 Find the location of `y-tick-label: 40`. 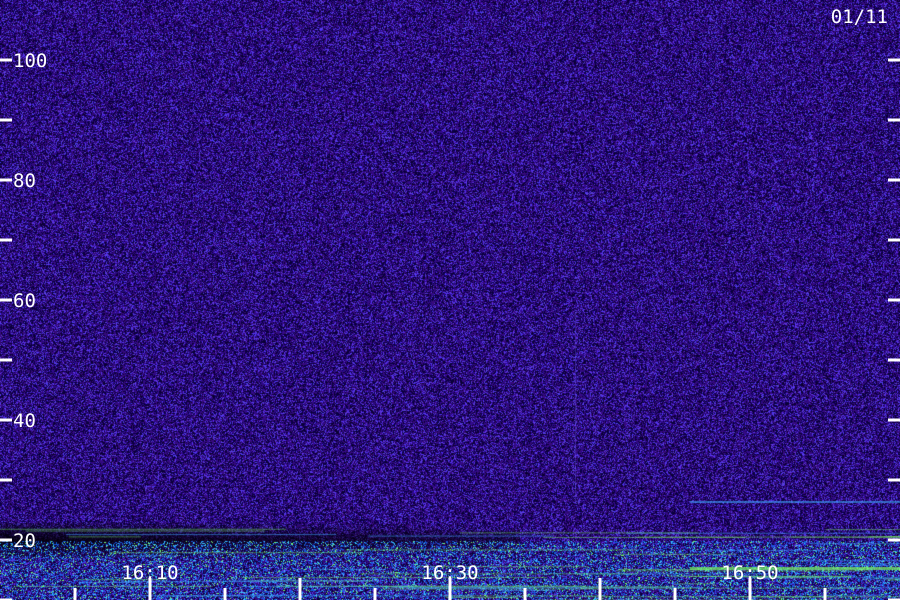

y-tick-label: 40 is located at coordinates (24, 421).